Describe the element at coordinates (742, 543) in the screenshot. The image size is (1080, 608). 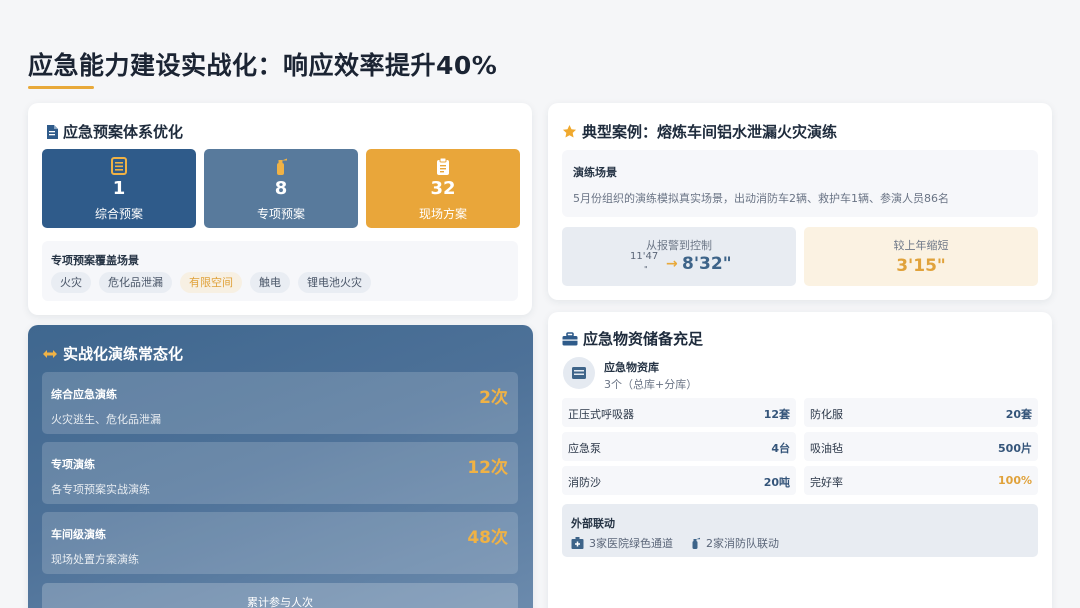
I see `external-label: 2家消防队联动` at that location.